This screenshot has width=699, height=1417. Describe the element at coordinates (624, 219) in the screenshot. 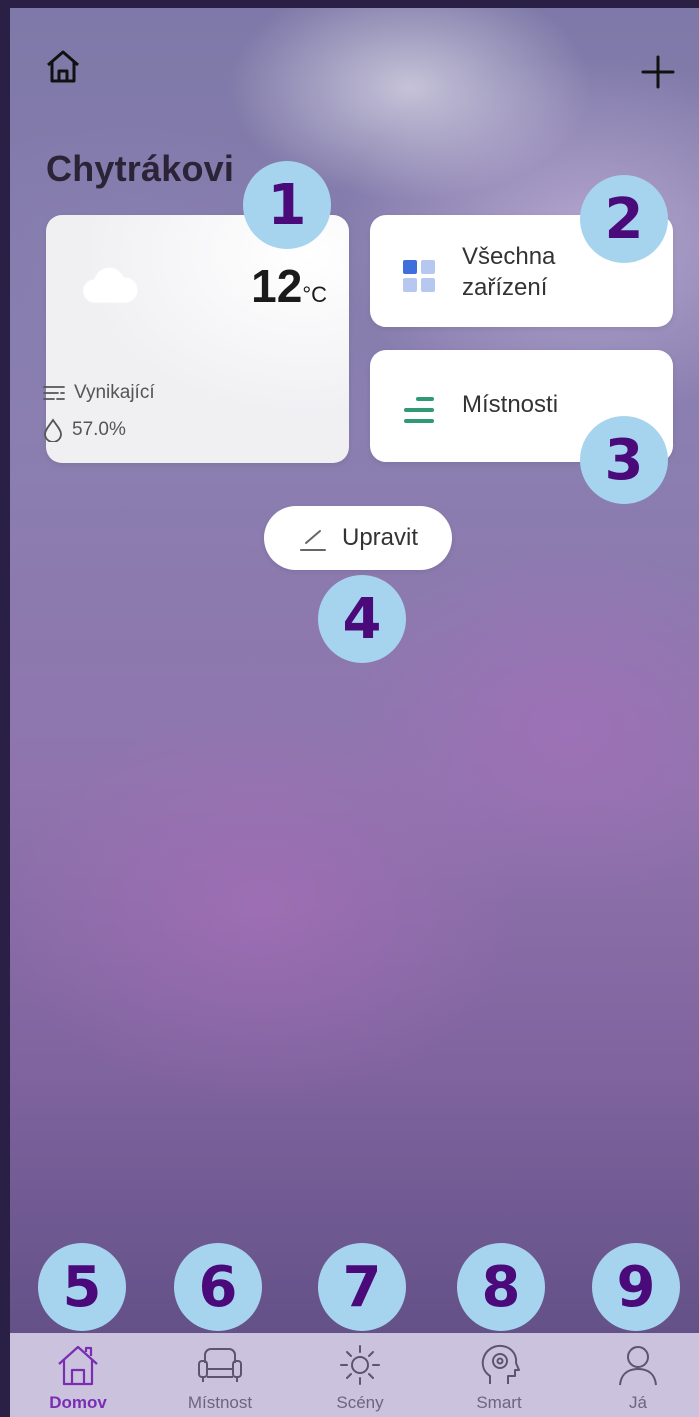

I see `callout-badge-2: 2` at that location.